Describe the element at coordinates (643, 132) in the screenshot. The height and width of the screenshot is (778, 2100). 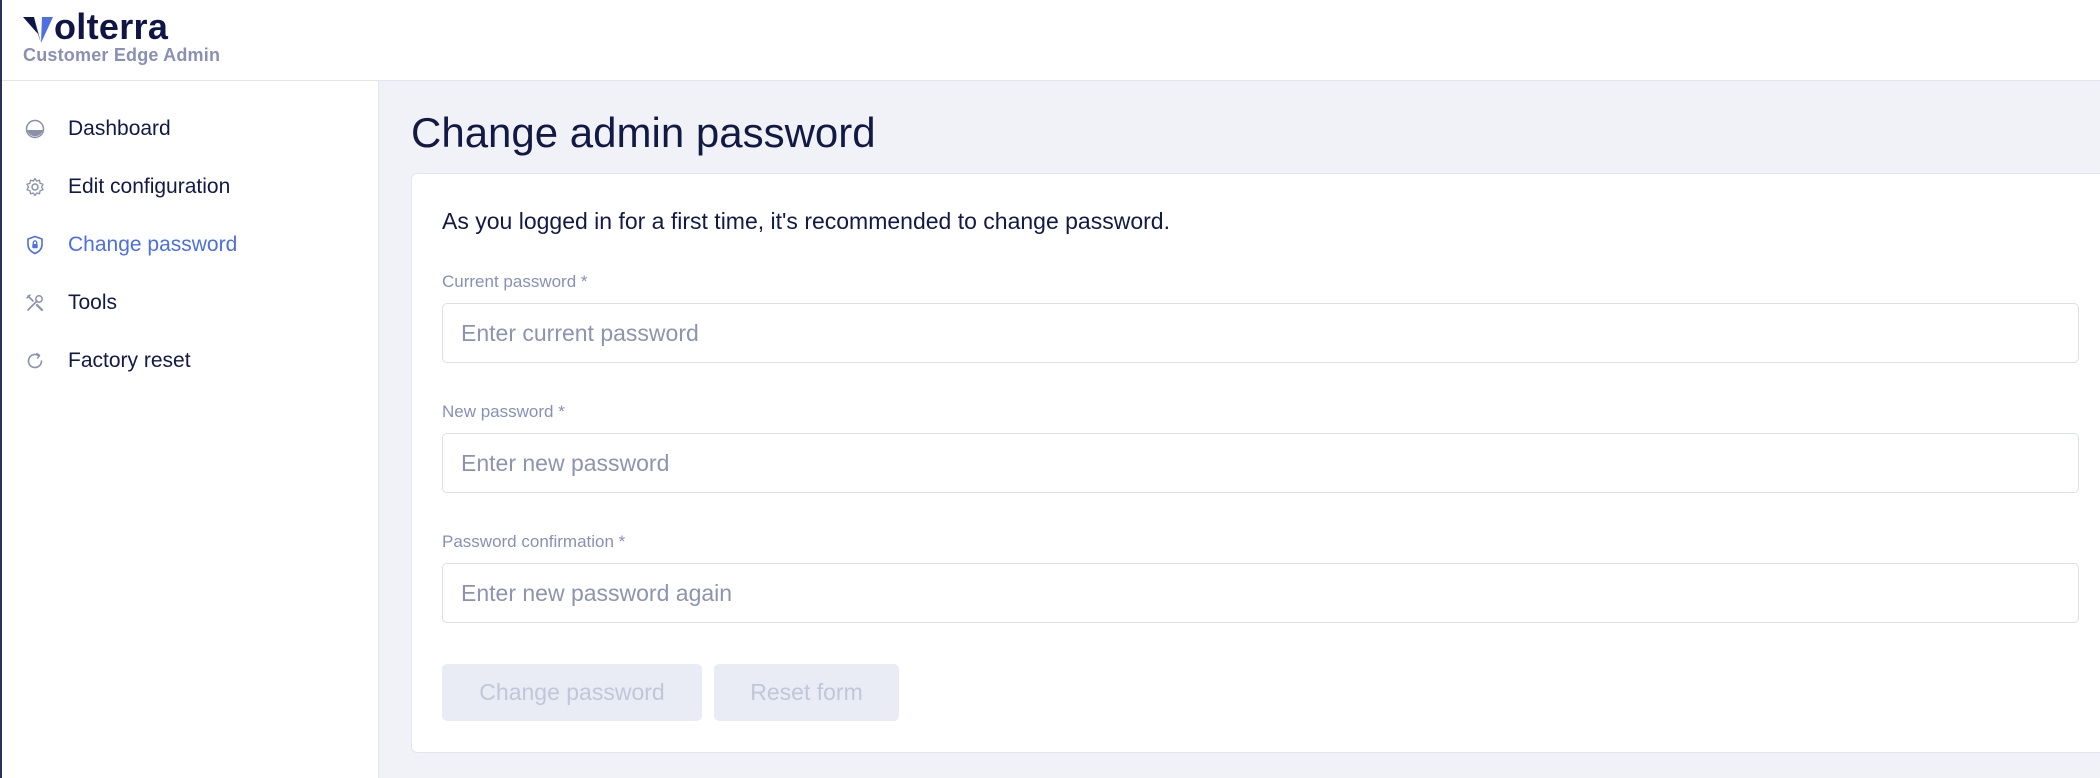
I see `page-title: Change admin password` at that location.